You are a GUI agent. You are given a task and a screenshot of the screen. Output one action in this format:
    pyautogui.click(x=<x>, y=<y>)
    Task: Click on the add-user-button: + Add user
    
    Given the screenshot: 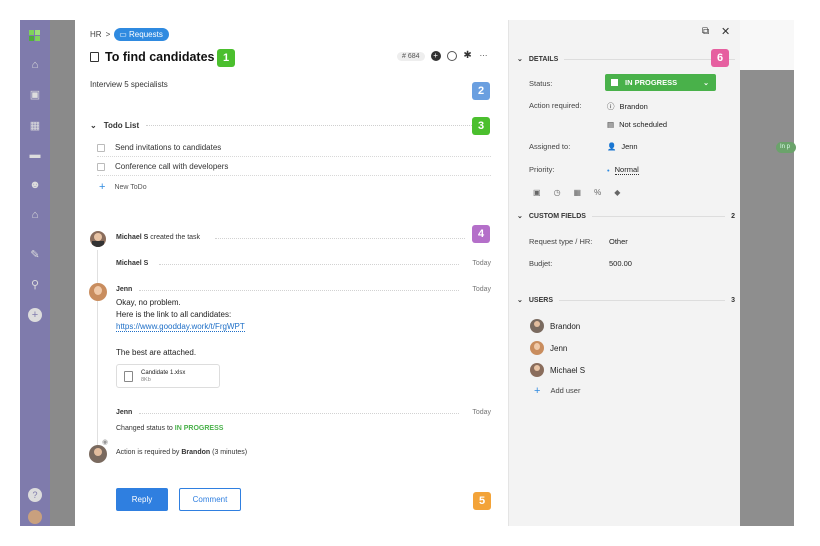 What is the action you would take?
    pyautogui.click(x=557, y=390)
    